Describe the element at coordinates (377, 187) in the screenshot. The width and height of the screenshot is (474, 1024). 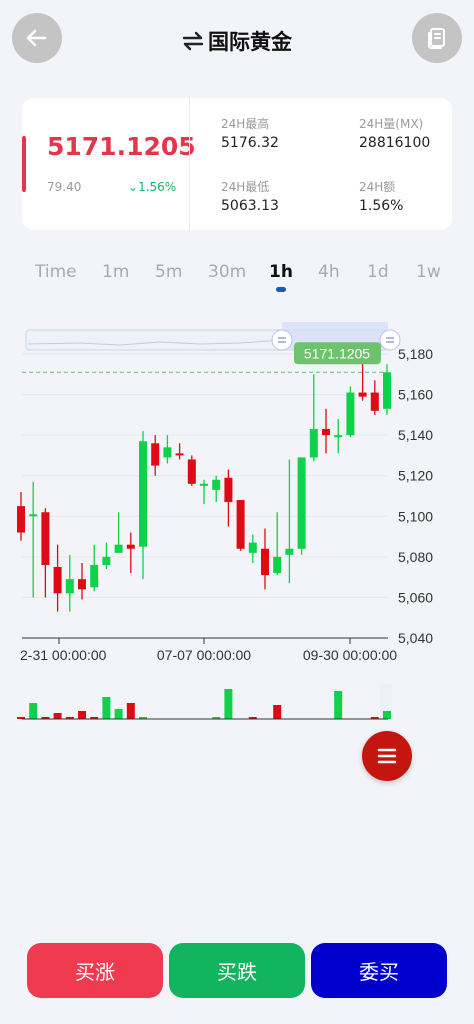
I see `stat-amount-label: 24H额` at that location.